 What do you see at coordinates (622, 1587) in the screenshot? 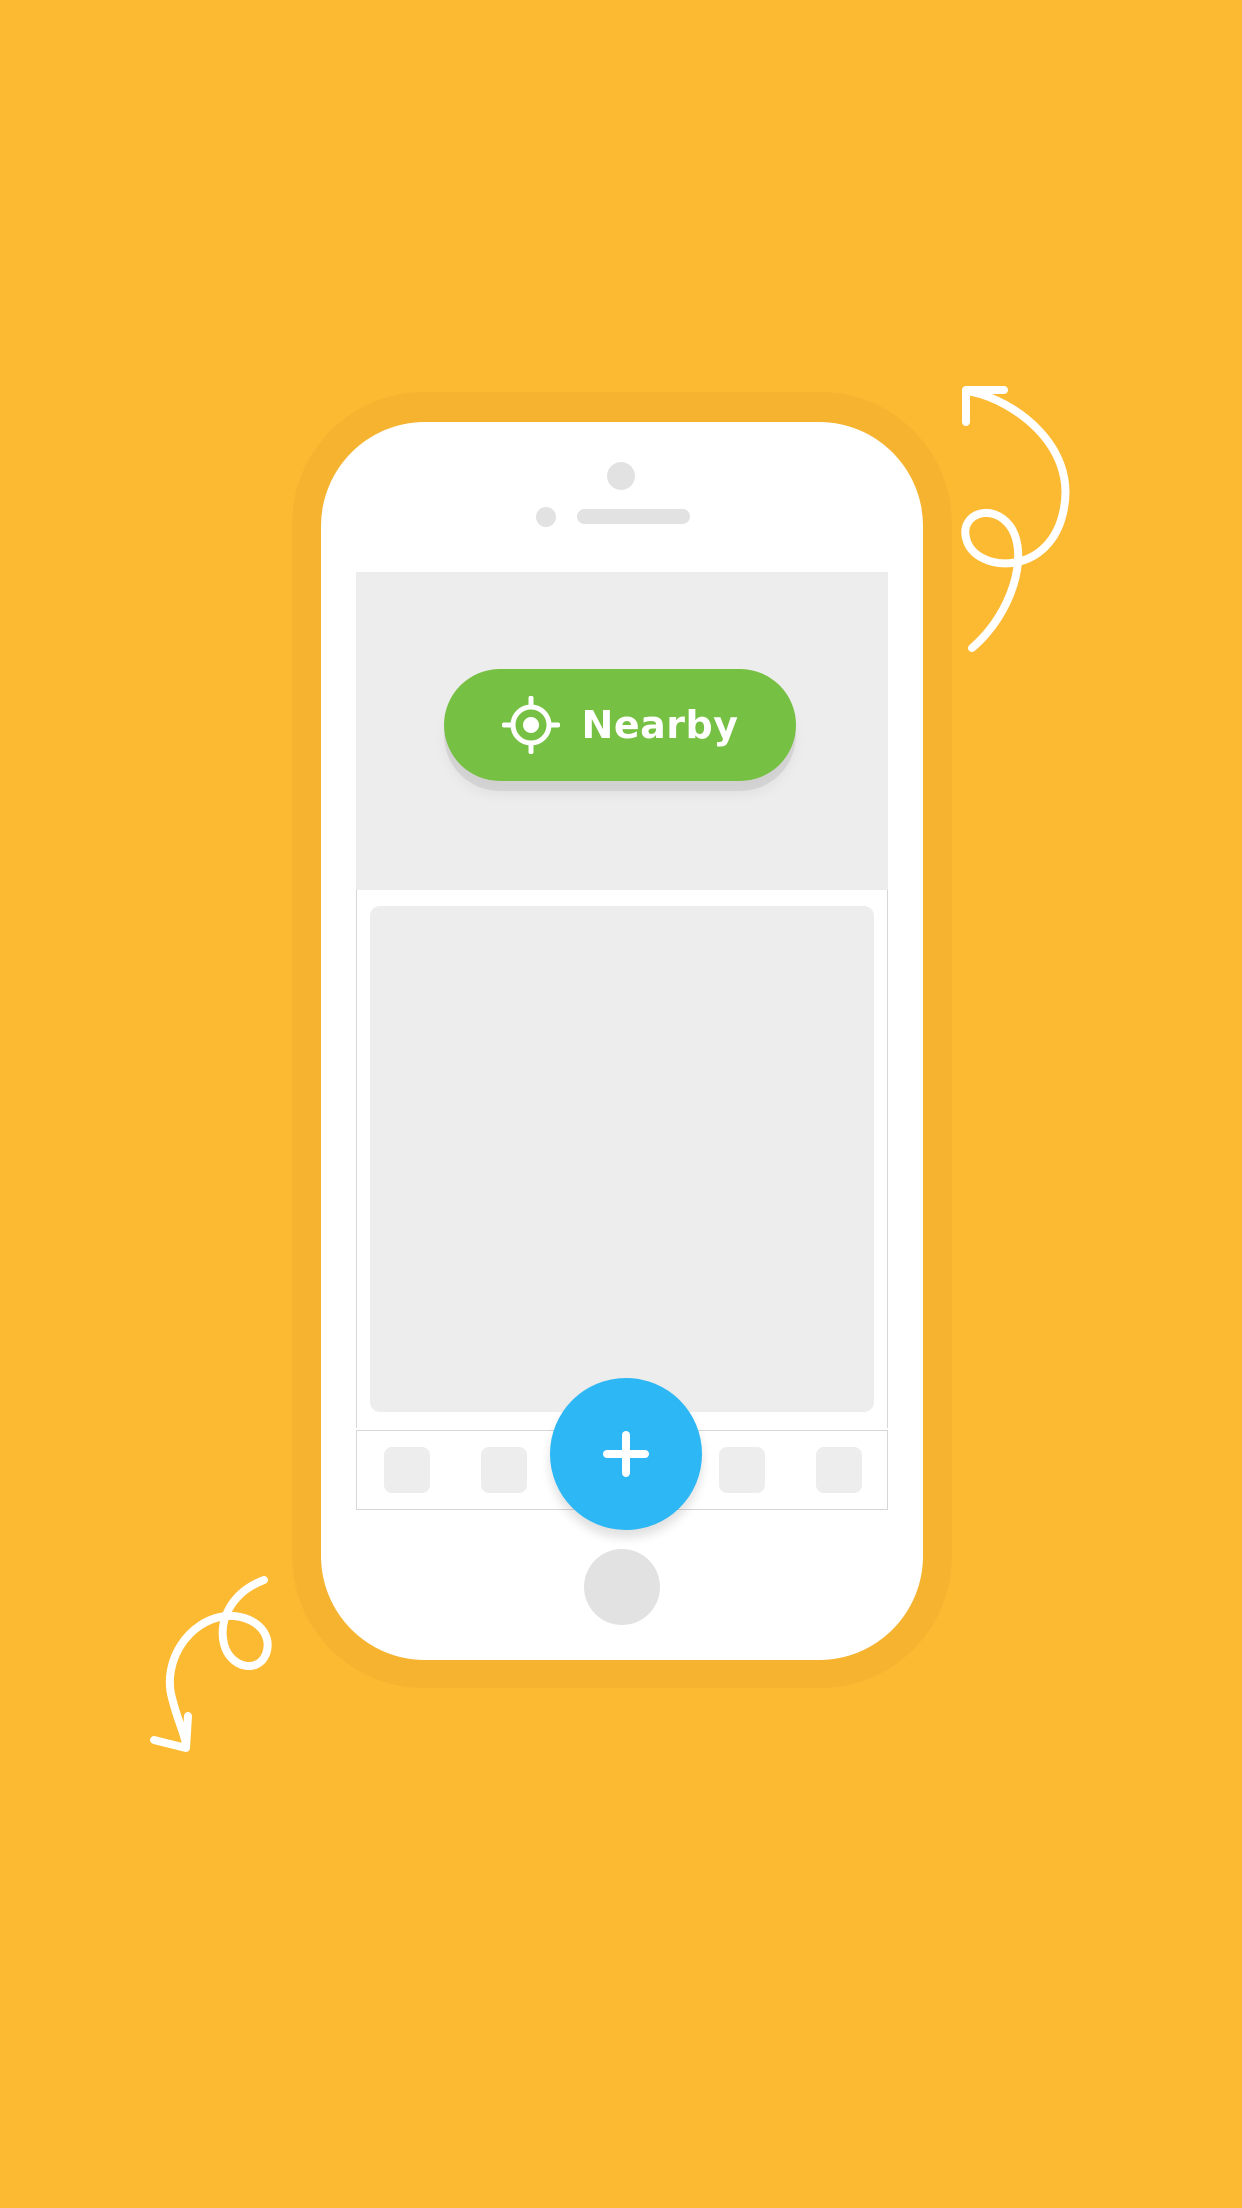
I see `home-button` at bounding box center [622, 1587].